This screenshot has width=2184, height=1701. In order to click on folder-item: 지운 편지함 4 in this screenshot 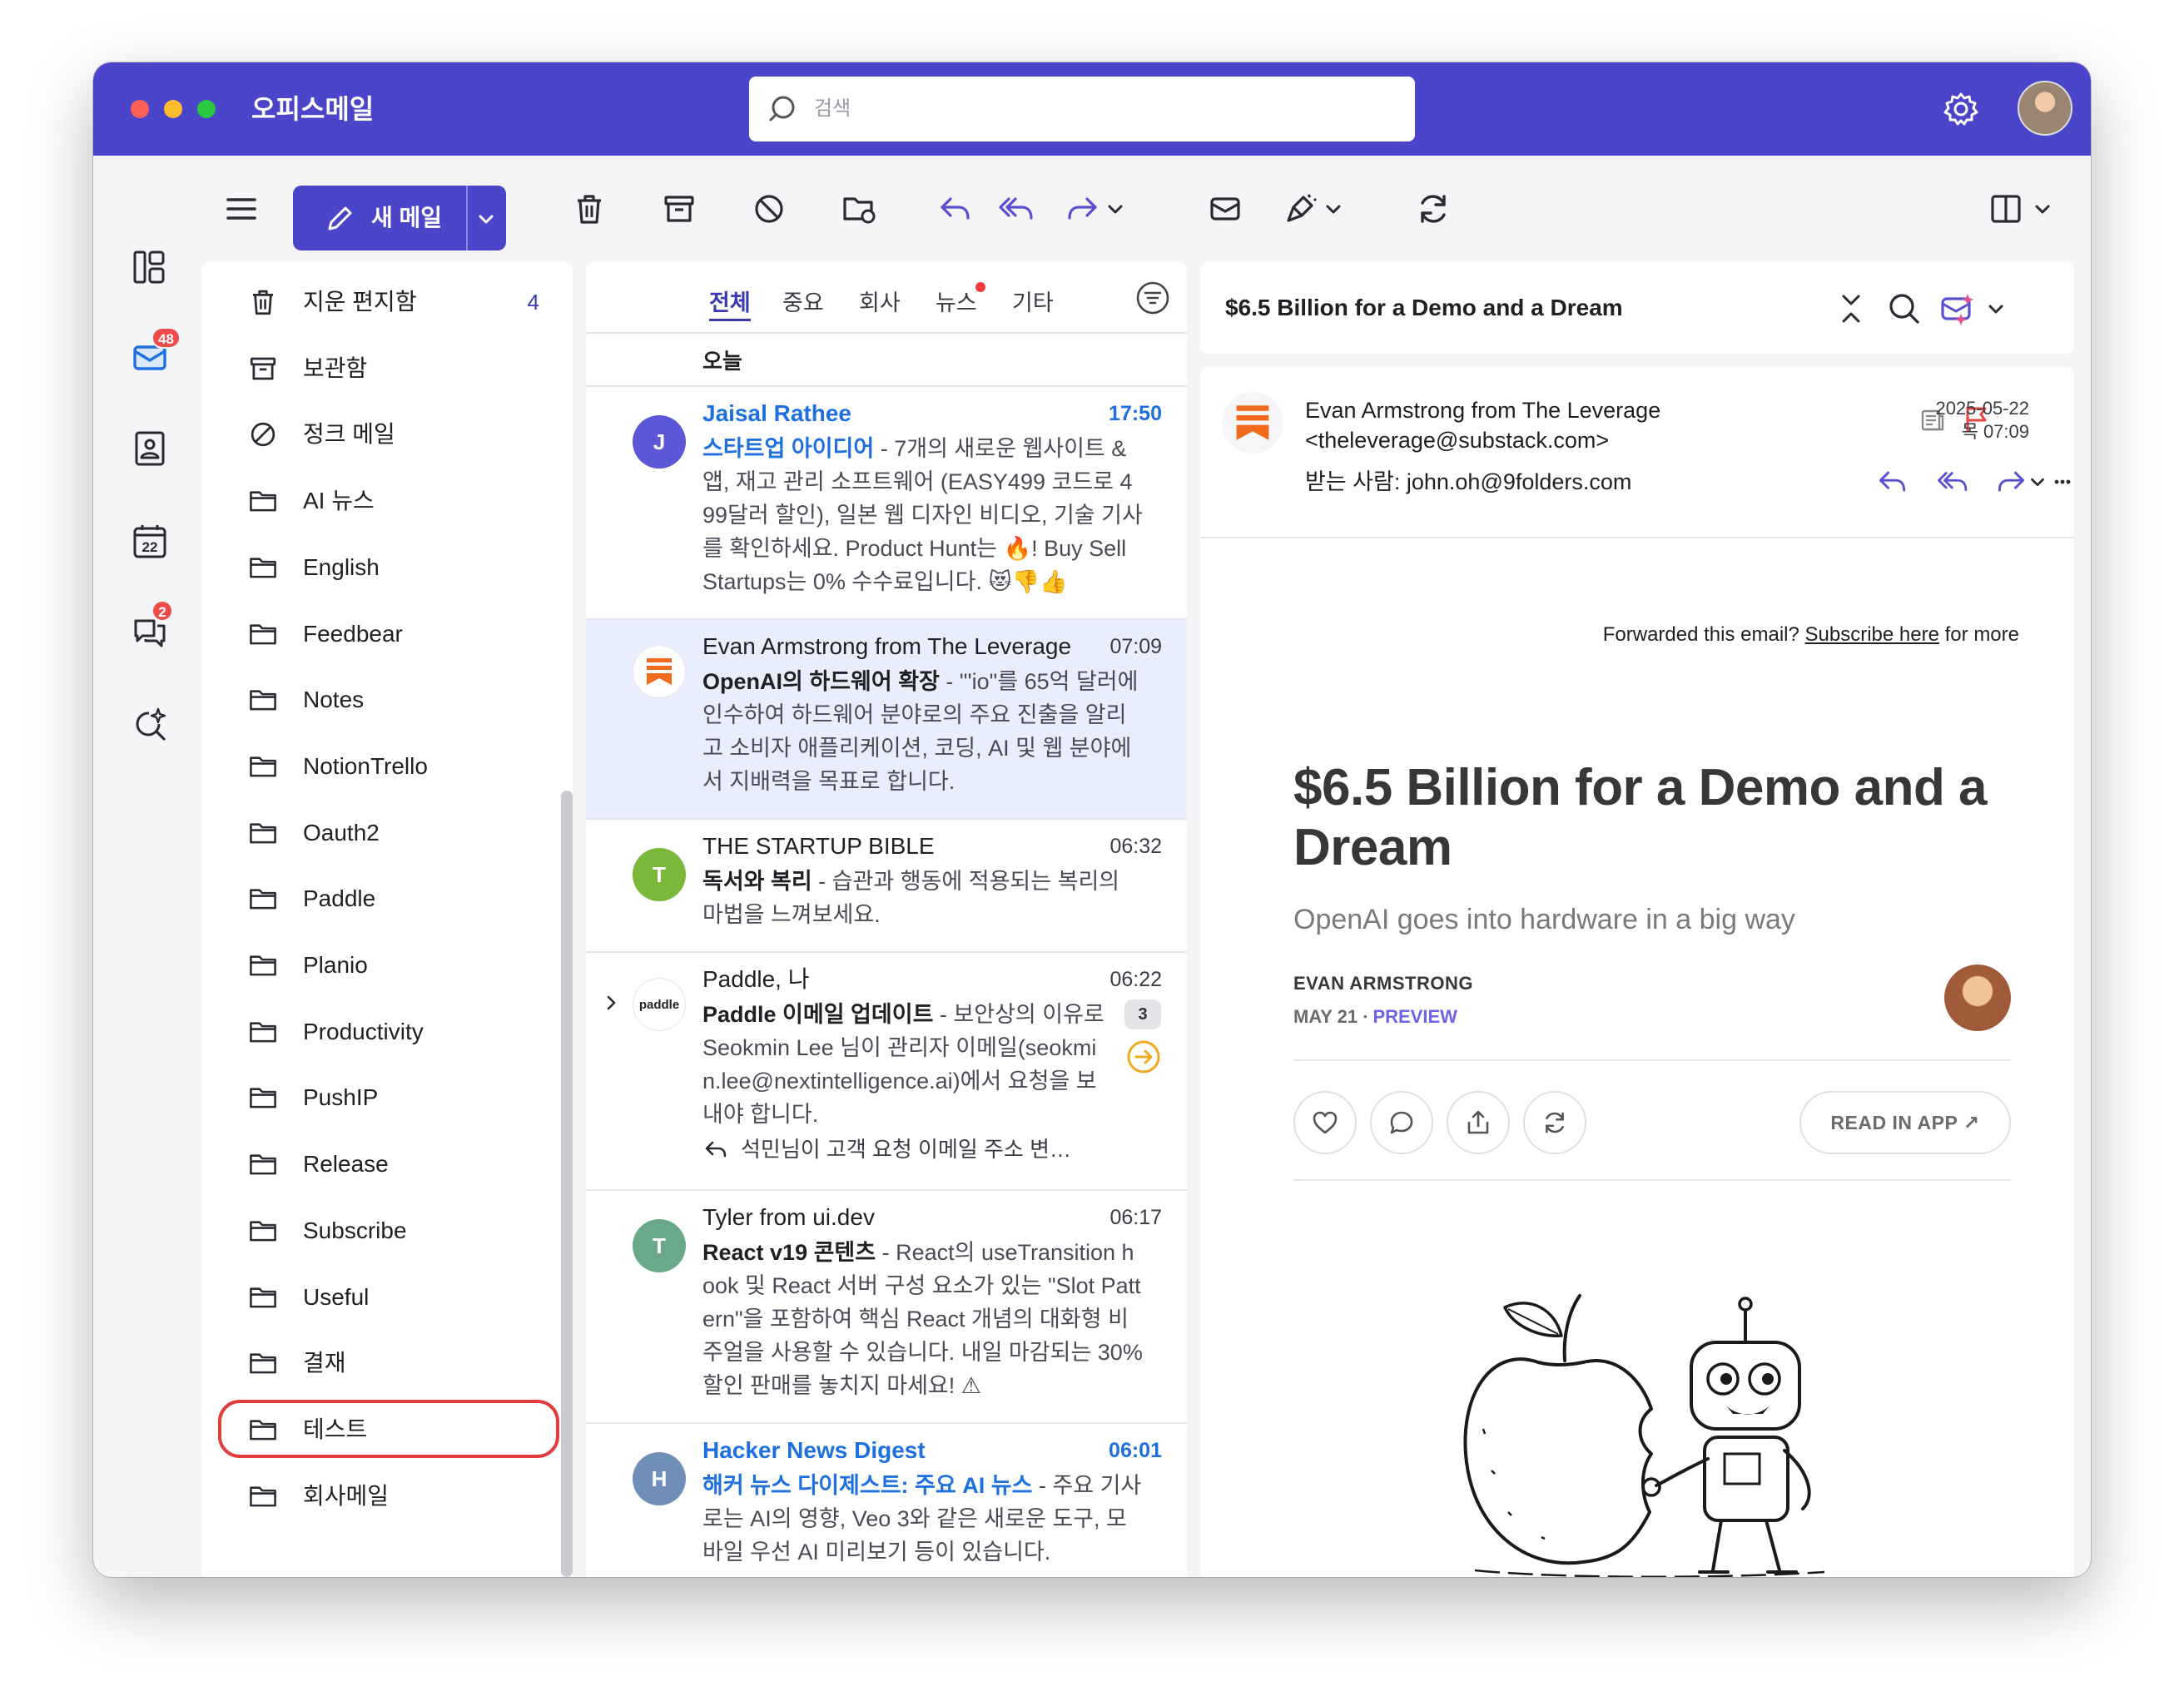, I will do `click(388, 301)`.